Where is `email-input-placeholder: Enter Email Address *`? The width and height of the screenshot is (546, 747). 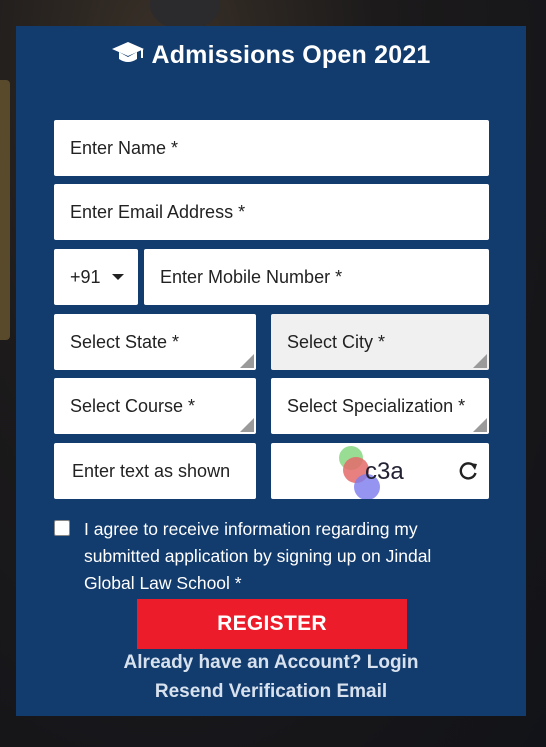 email-input-placeholder: Enter Email Address * is located at coordinates (158, 211).